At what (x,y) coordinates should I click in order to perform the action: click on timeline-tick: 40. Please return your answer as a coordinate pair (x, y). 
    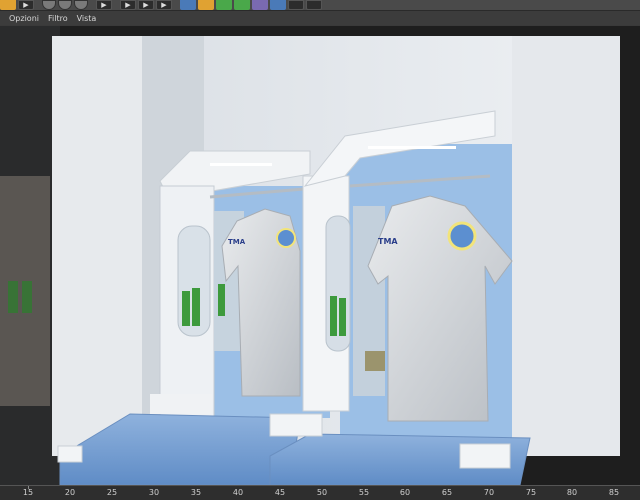
    Looking at the image, I should click on (238, 492).